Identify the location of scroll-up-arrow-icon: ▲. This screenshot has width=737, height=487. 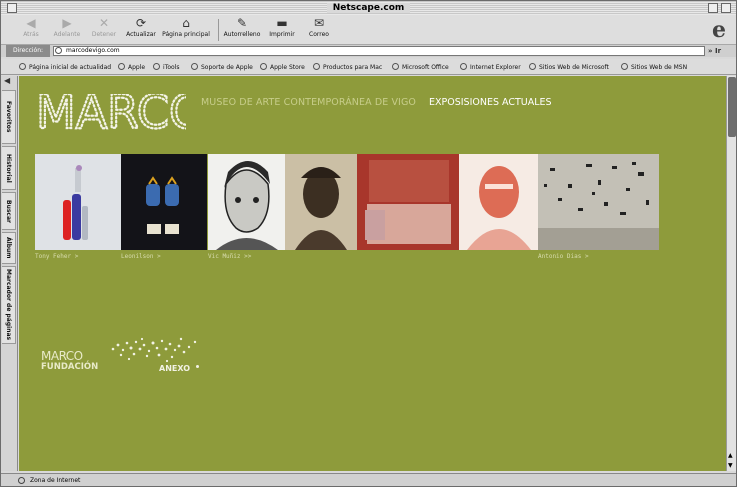
(730, 455).